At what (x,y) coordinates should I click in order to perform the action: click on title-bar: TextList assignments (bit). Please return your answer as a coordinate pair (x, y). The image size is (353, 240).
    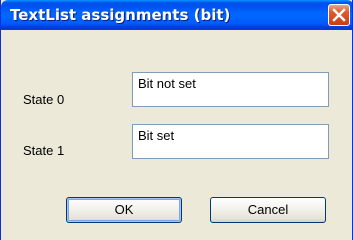
    Looking at the image, I should click on (176, 15).